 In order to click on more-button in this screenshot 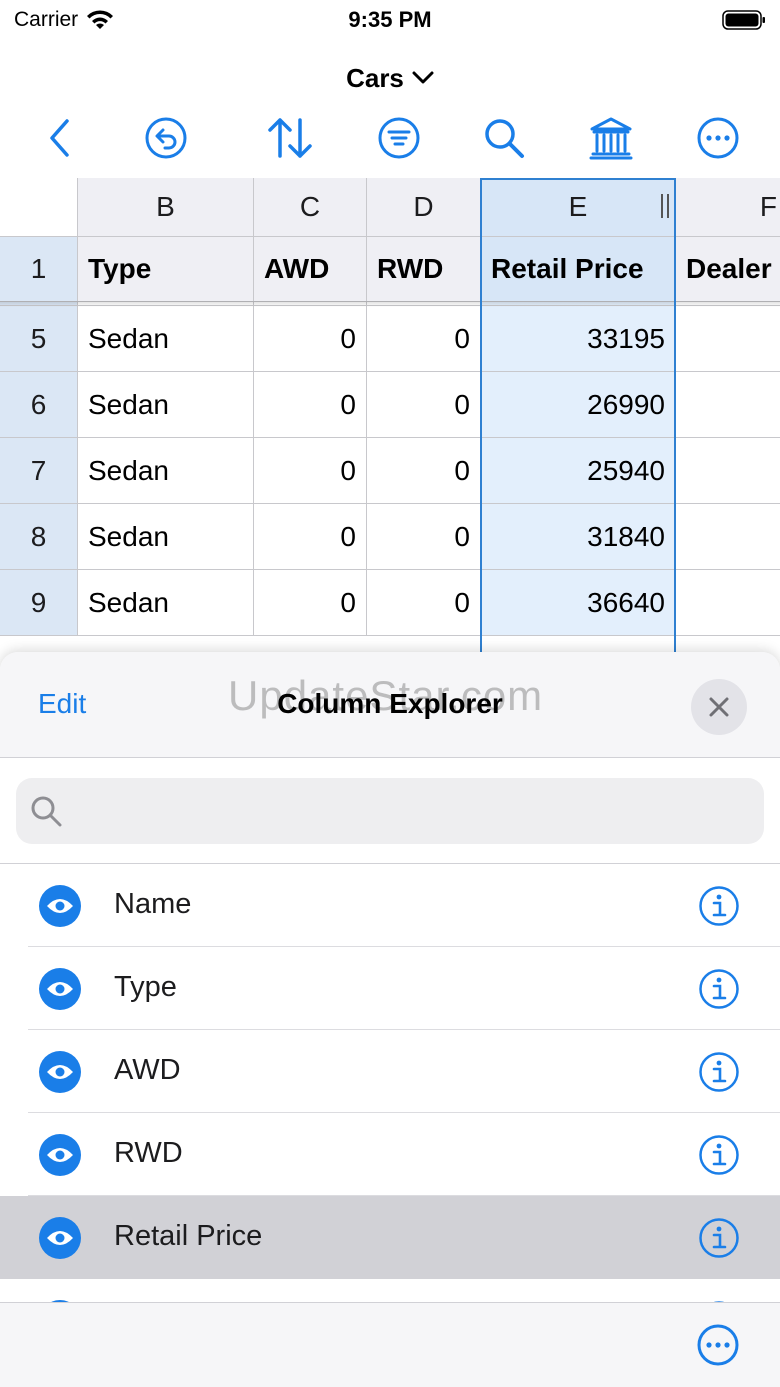, I will do `click(718, 138)`.